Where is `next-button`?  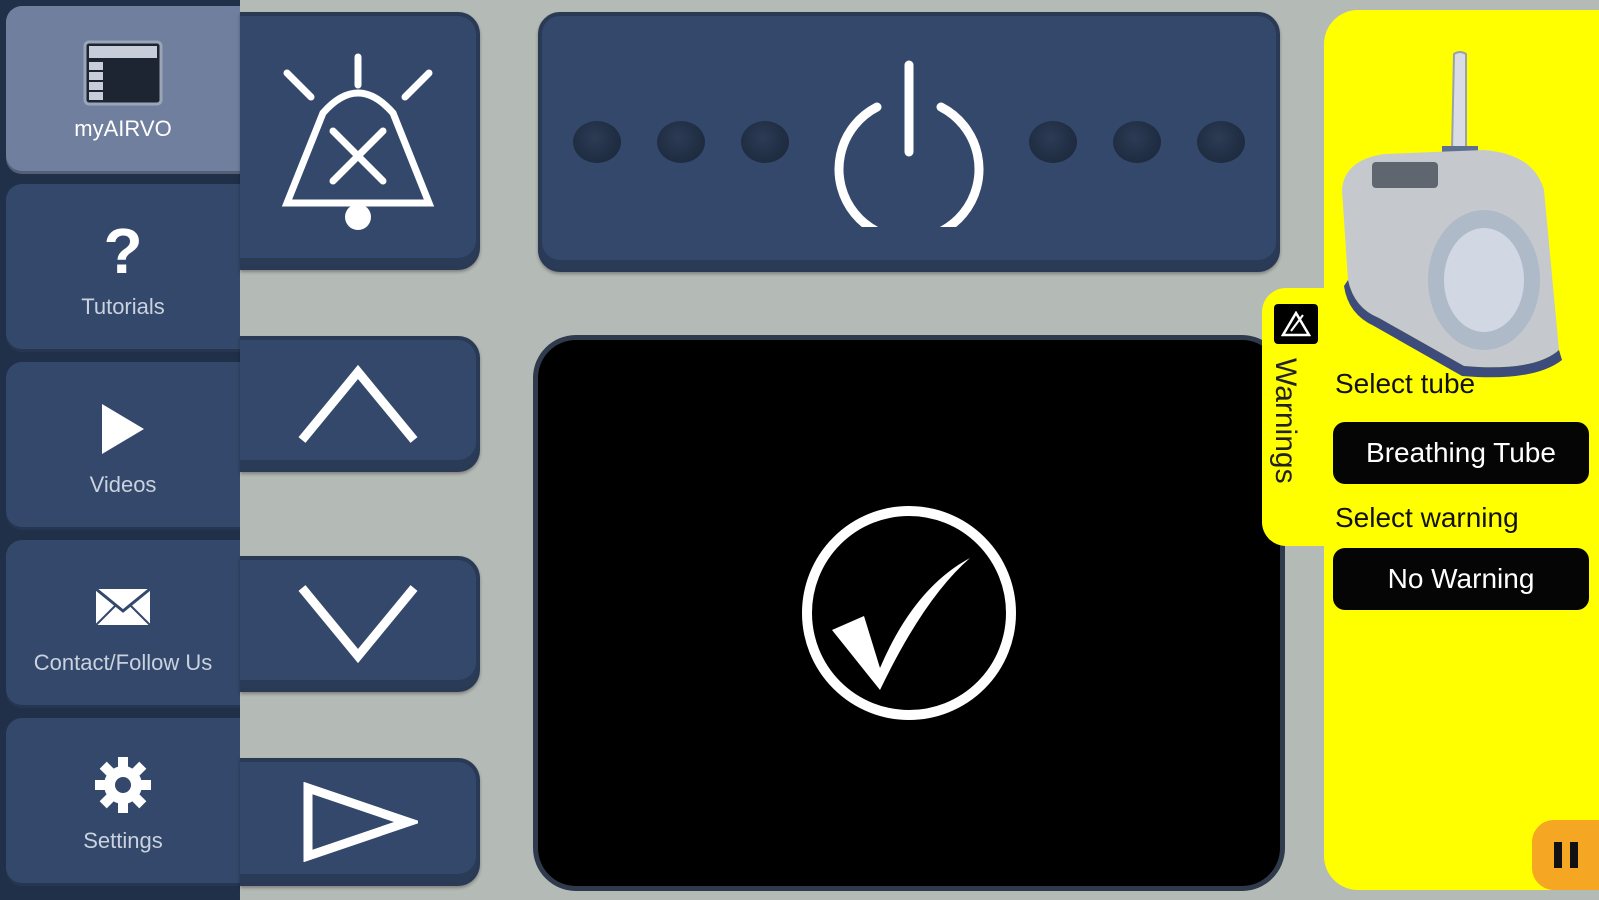 next-button is located at coordinates (360, 822).